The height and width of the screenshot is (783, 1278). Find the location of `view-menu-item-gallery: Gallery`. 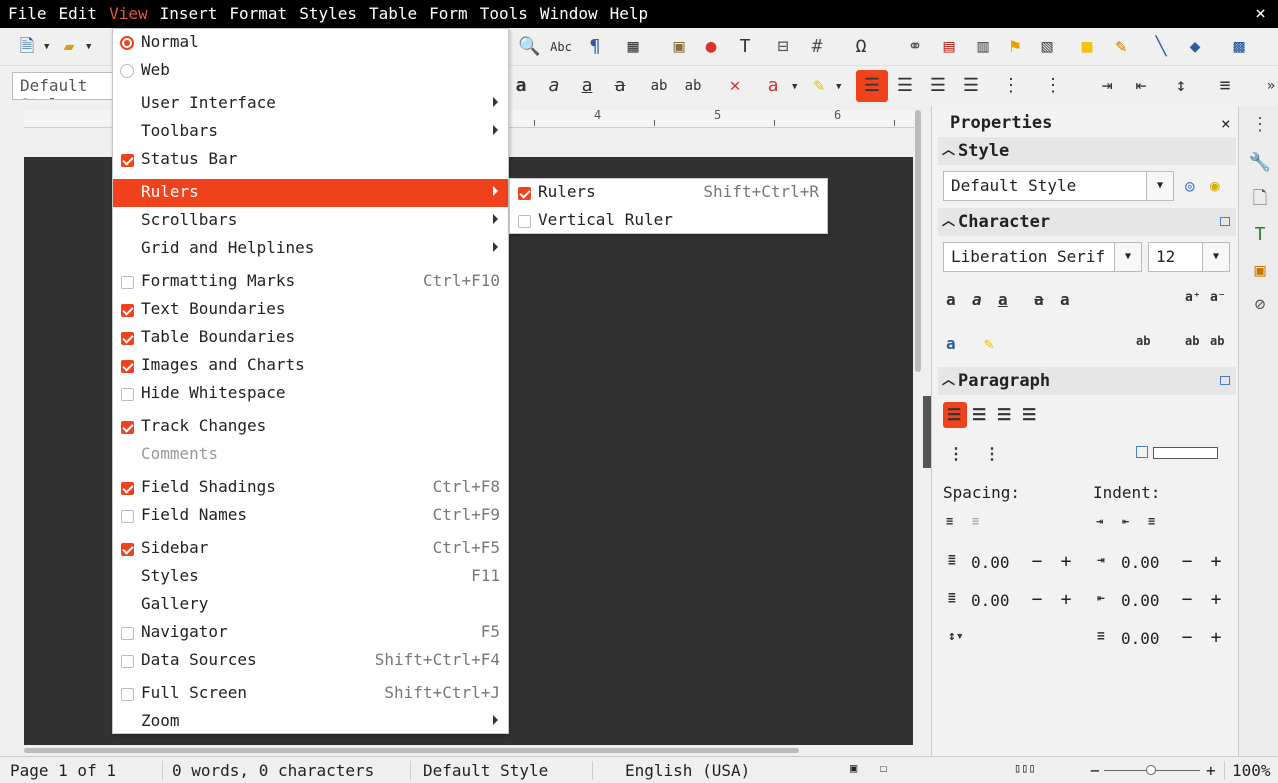

view-menu-item-gallery: Gallery is located at coordinates (310, 605).